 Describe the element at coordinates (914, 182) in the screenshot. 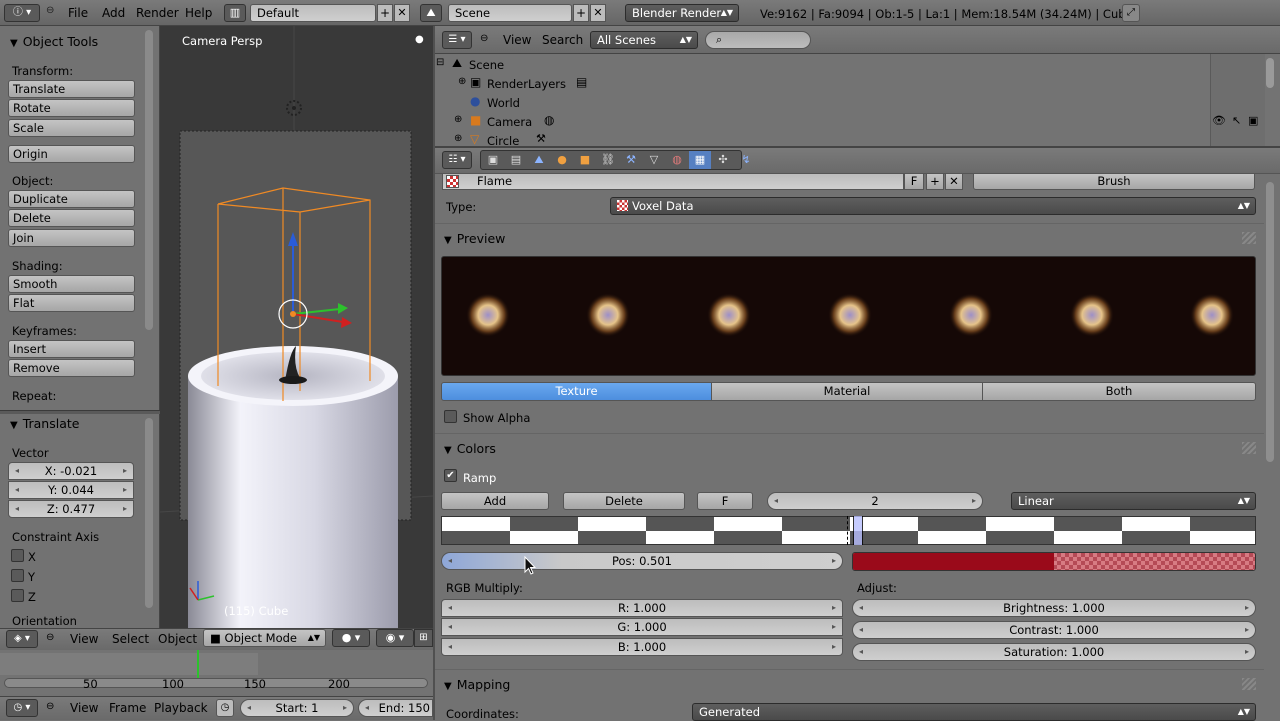

I see `fake-user-button: F` at that location.